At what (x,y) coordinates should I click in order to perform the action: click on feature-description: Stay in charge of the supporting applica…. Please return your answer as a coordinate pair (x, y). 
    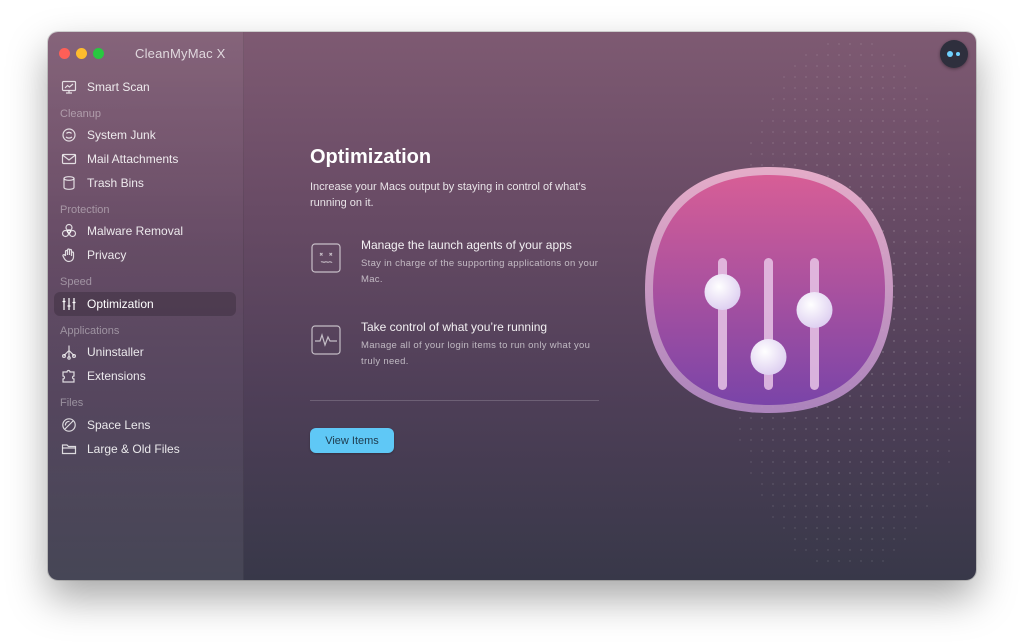
    Looking at the image, I should click on (480, 271).